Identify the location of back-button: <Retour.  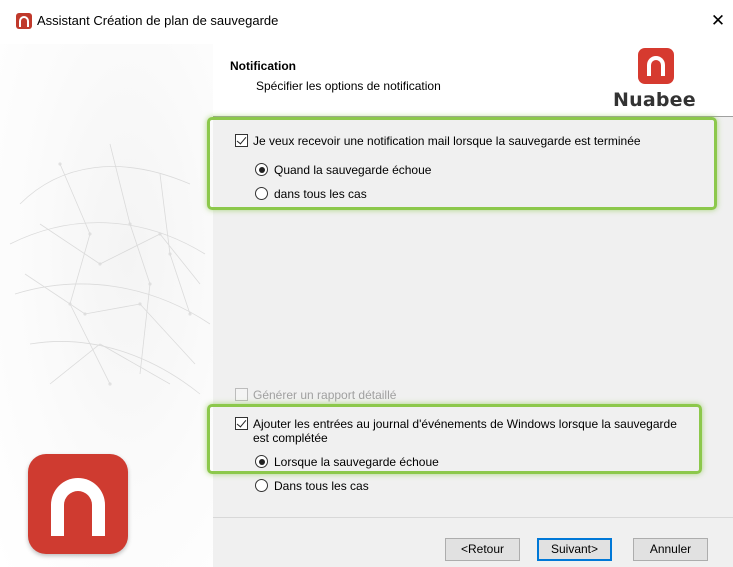
(482, 549).